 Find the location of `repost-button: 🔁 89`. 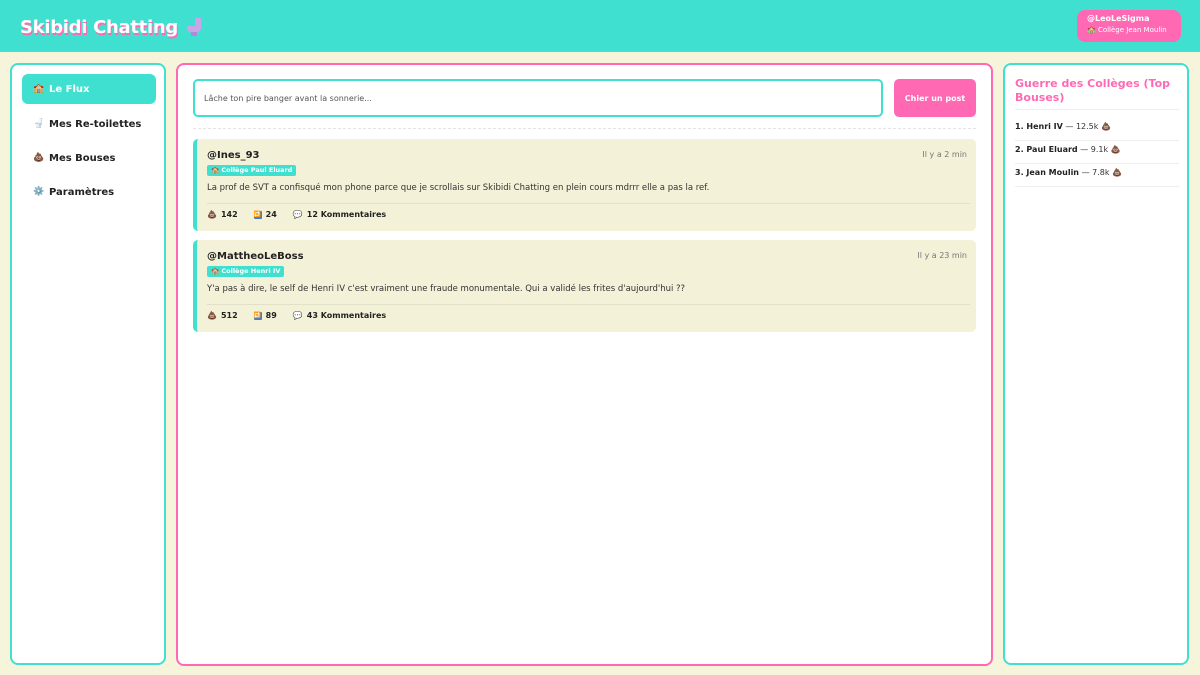

repost-button: 🔁 89 is located at coordinates (265, 315).